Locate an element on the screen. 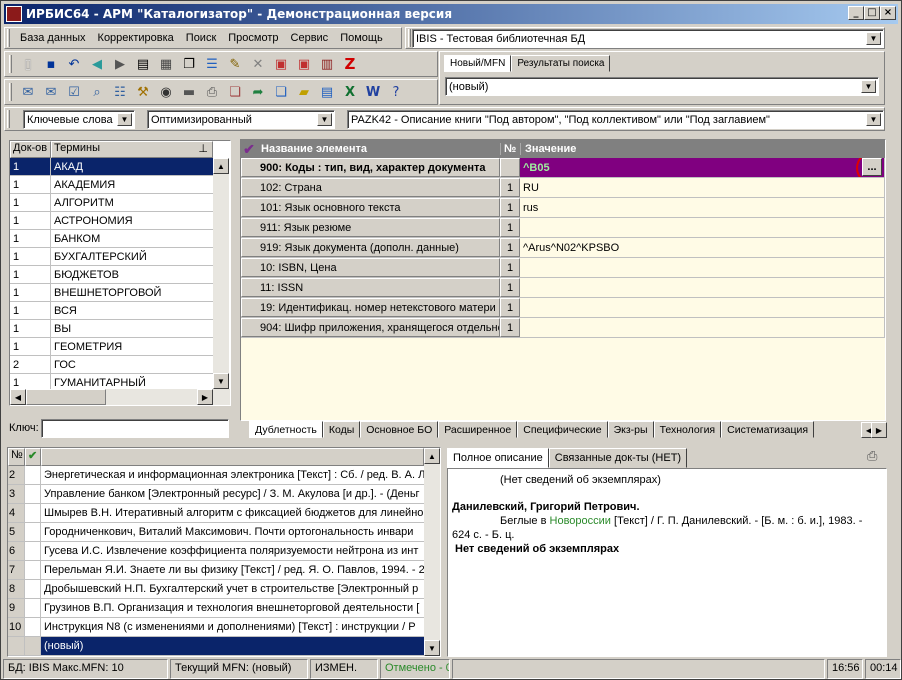  element-value: ^Arus^N02^KPSBO is located at coordinates (702, 247).